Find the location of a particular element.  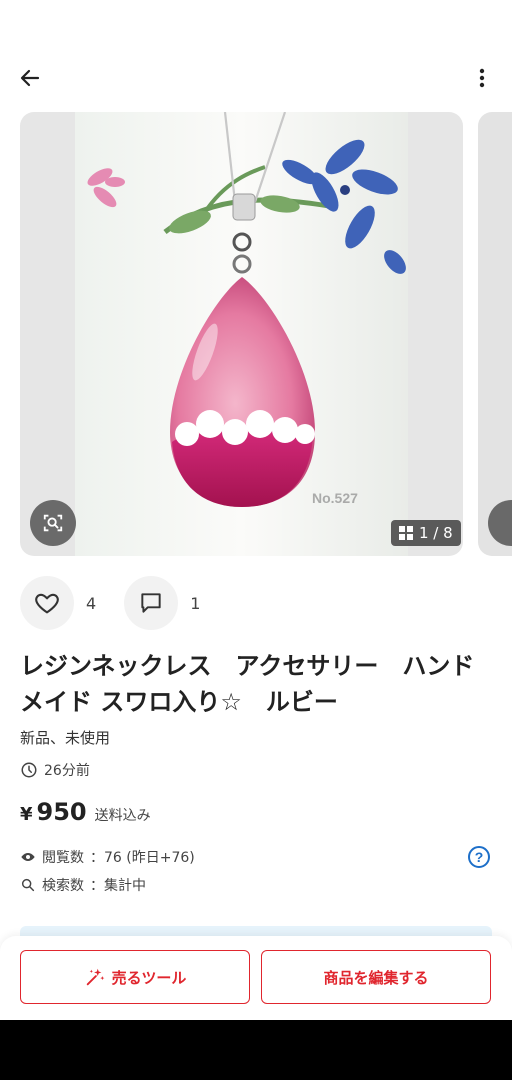

view-count-label: 閲覧数 is located at coordinates (63, 858).